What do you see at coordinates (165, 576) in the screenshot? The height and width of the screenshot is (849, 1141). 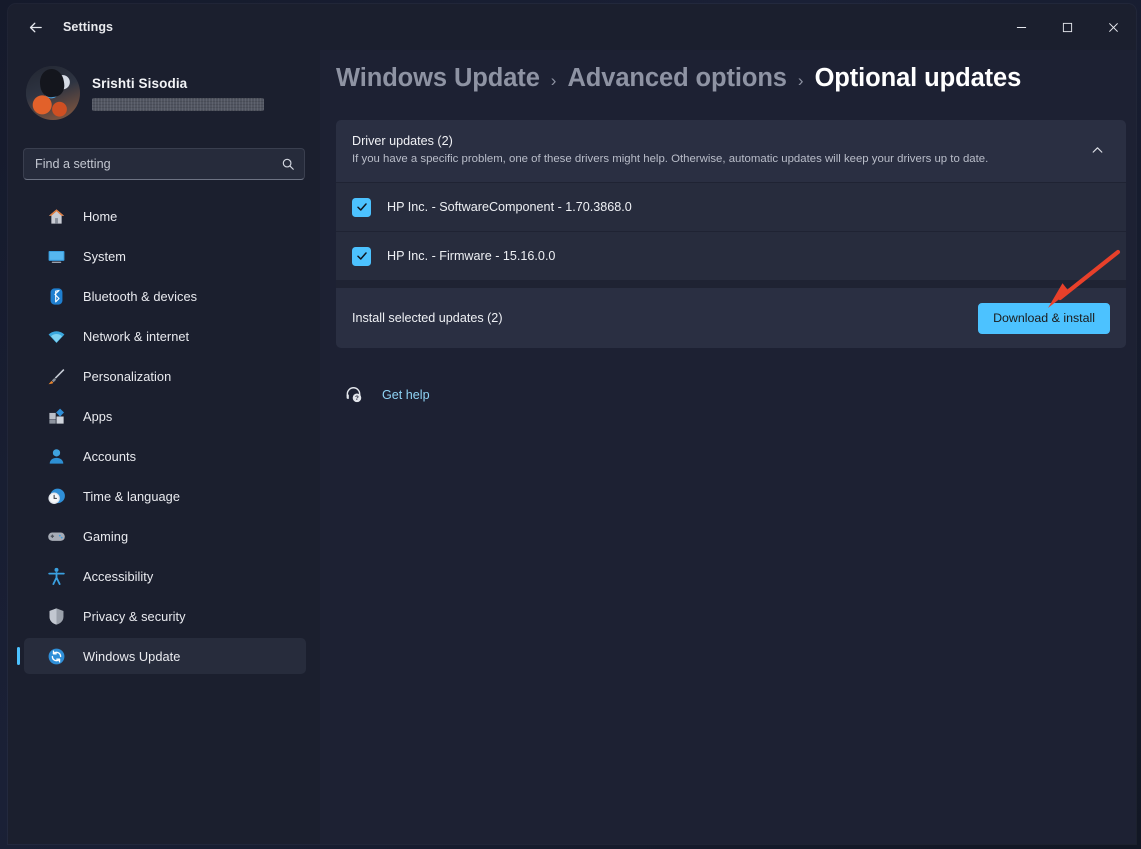 I see `sidebar-item-accessibility: Accessibility` at bounding box center [165, 576].